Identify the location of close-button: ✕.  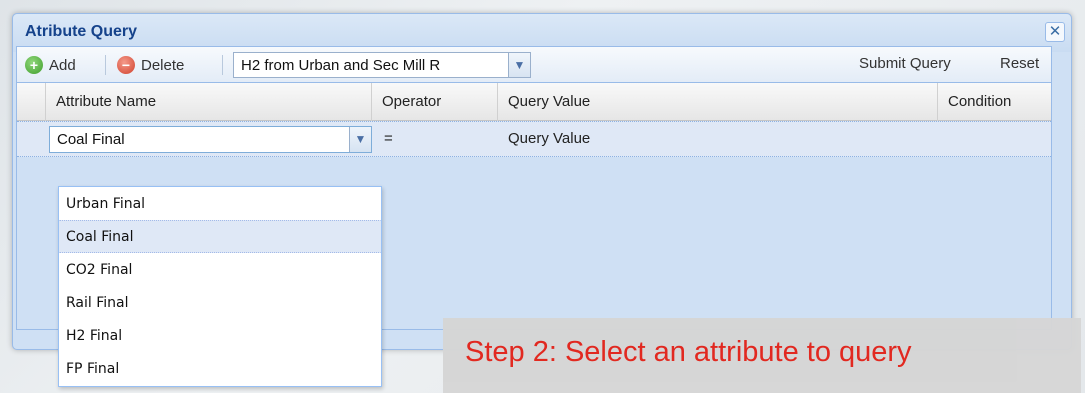
(1055, 32).